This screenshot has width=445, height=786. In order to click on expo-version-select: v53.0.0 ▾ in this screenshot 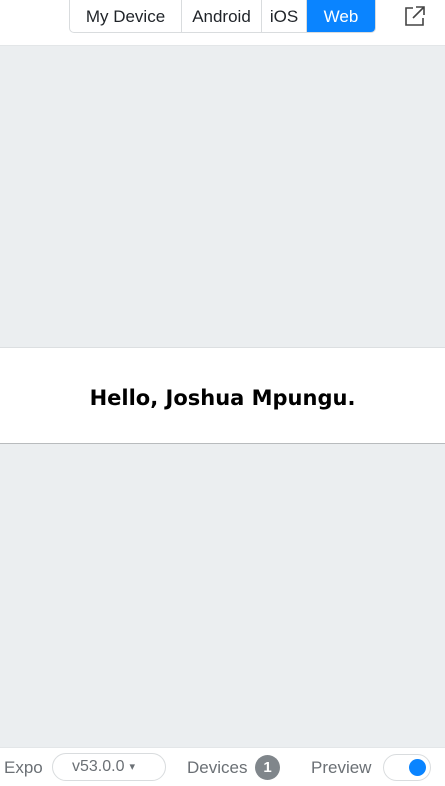, I will do `click(109, 767)`.